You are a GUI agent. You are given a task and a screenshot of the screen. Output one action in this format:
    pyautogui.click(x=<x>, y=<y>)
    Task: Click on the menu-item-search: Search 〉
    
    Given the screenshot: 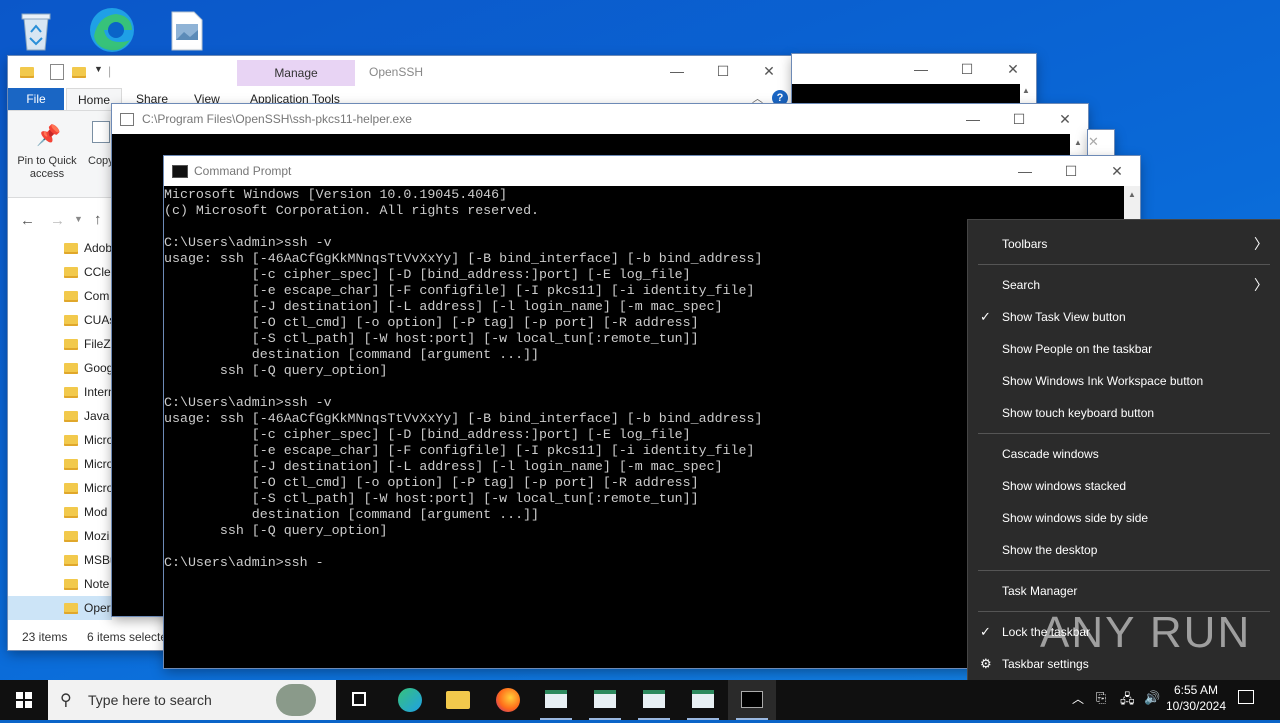 What is the action you would take?
    pyautogui.click(x=1124, y=285)
    